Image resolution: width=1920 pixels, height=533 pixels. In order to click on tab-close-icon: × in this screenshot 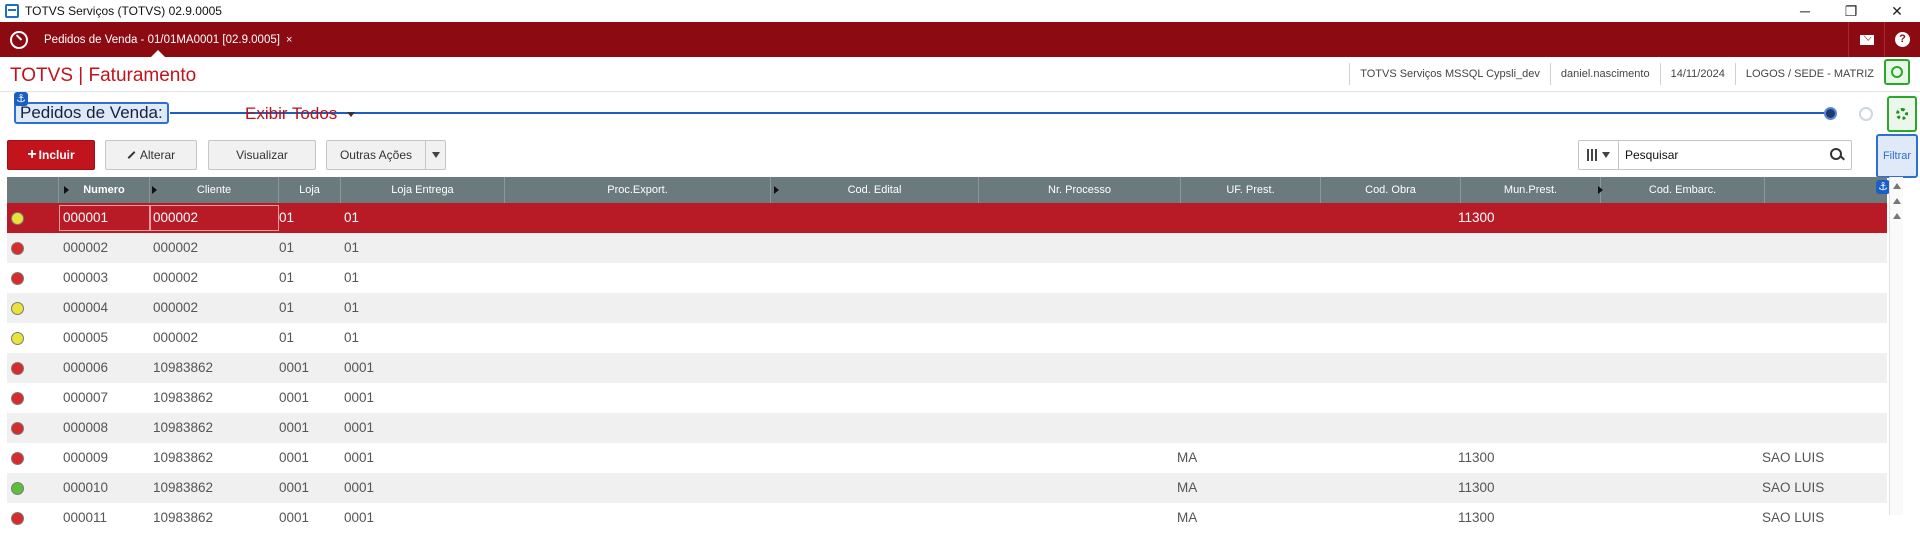, I will do `click(289, 40)`.